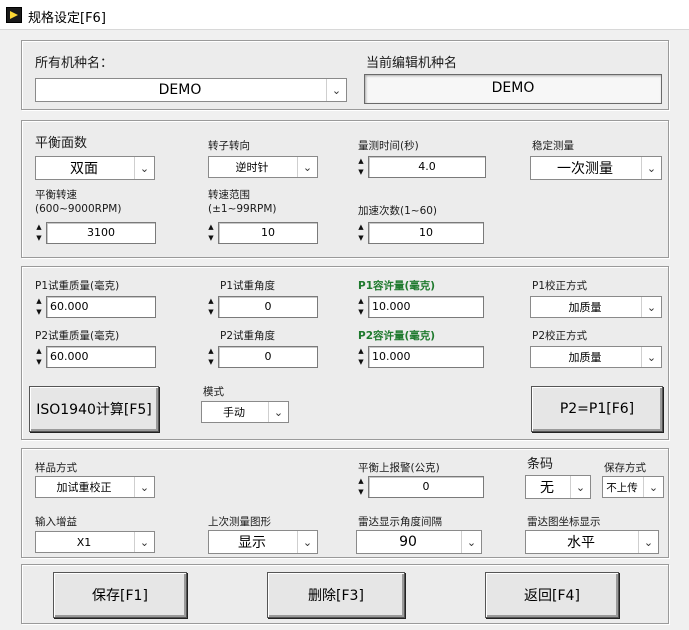 The height and width of the screenshot is (630, 689). I want to click on p1-mass-label: P1试重质量(毫克), so click(77, 286).